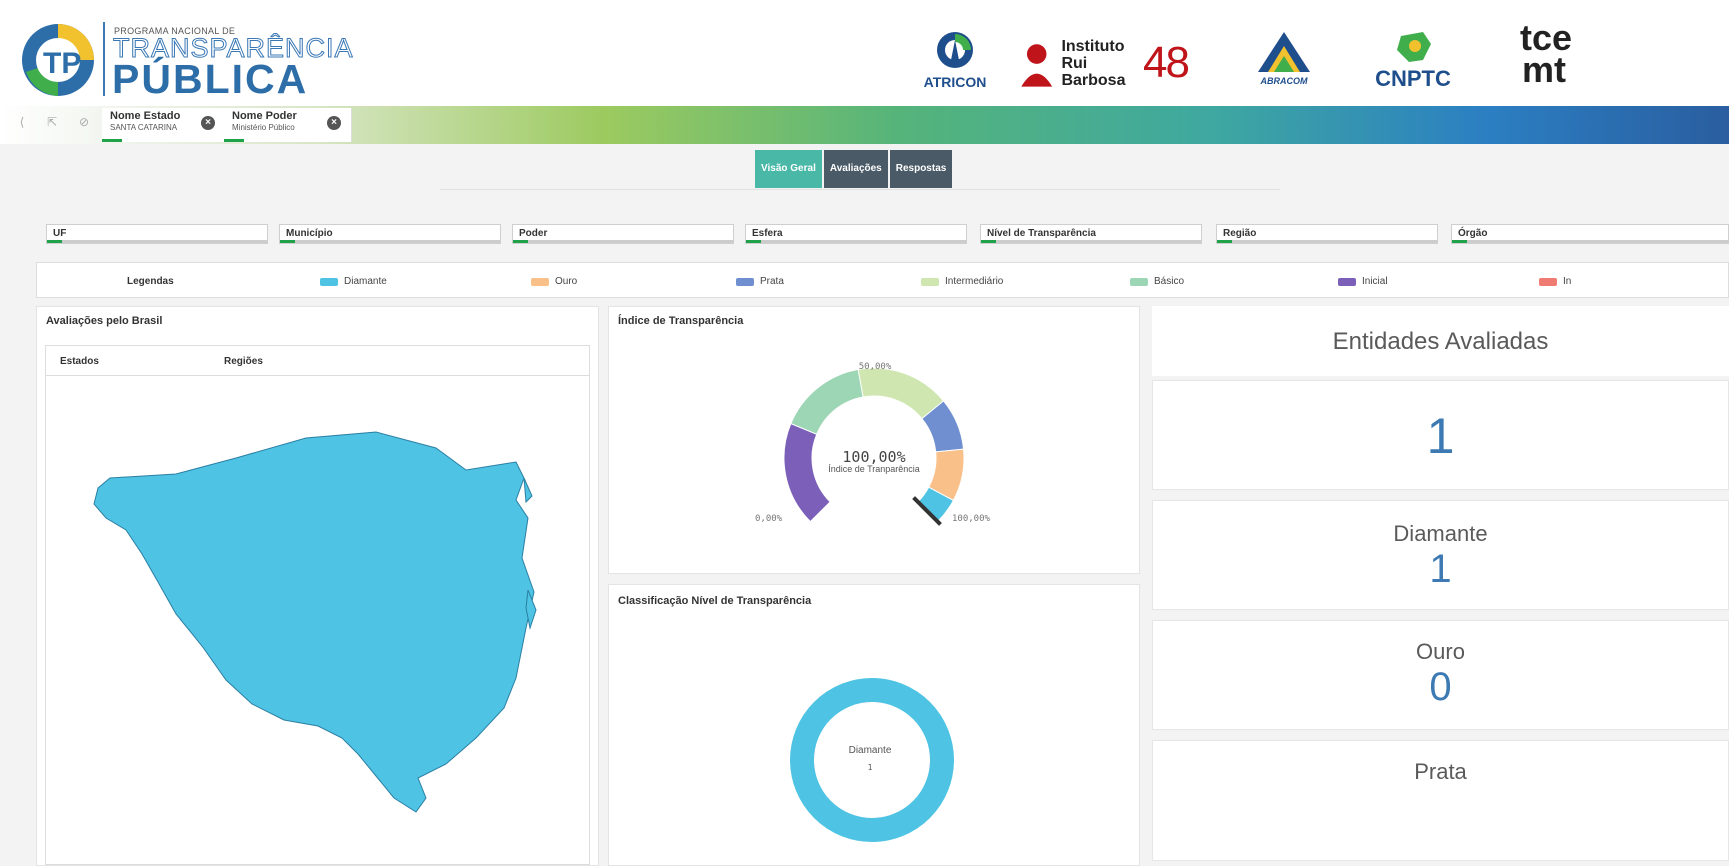 The height and width of the screenshot is (866, 1729). Describe the element at coordinates (1093, 71) in the screenshot. I see `irb-line2: Rui Barbosa` at that location.